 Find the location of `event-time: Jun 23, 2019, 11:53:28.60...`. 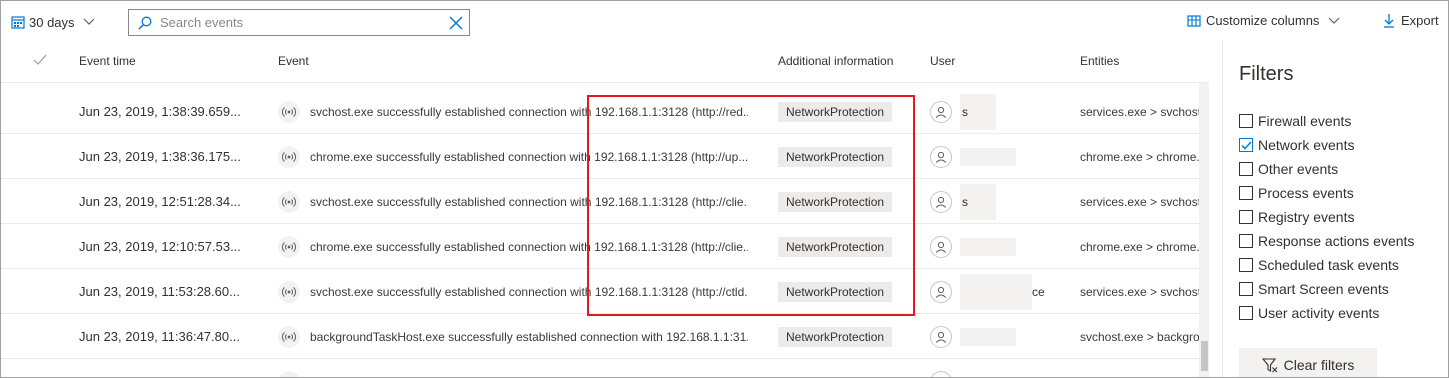

event-time: Jun 23, 2019, 11:53:28.60... is located at coordinates (159, 291).